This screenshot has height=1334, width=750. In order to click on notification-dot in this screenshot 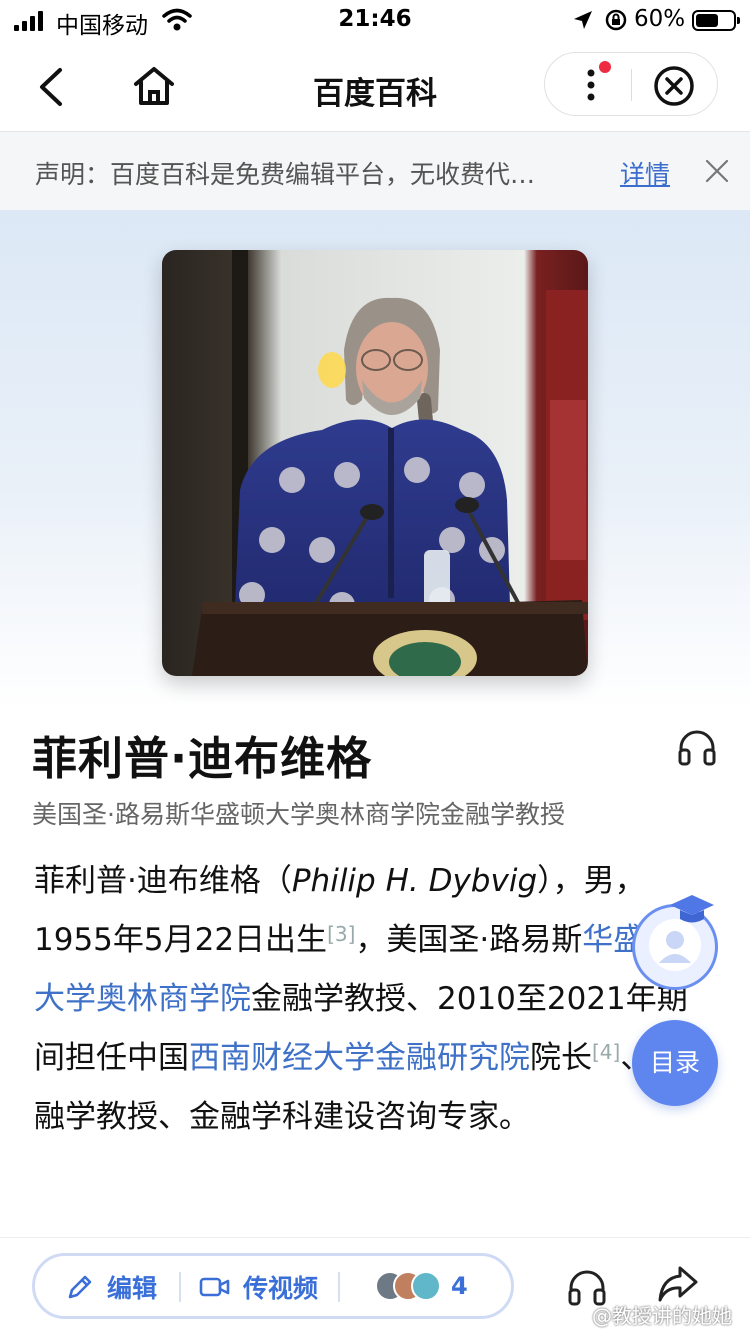, I will do `click(605, 67)`.